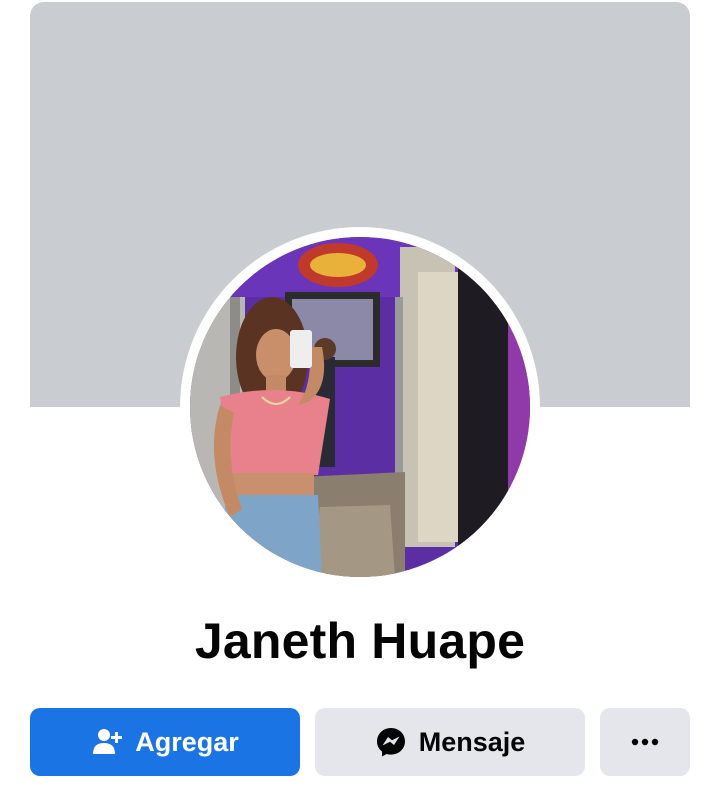 The width and height of the screenshot is (720, 805). I want to click on profile-name: Janeth Huape, so click(360, 641).